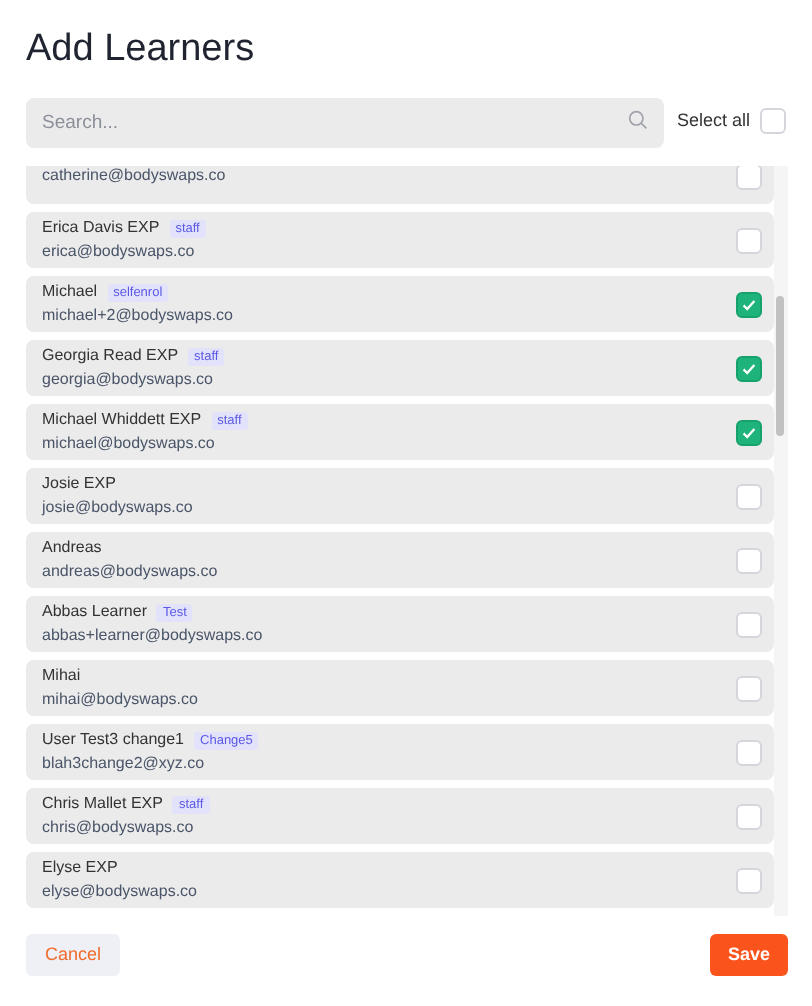 The width and height of the screenshot is (812, 1006). Describe the element at coordinates (119, 252) in the screenshot. I see `learner-email: erica@bodyswaps.co` at that location.